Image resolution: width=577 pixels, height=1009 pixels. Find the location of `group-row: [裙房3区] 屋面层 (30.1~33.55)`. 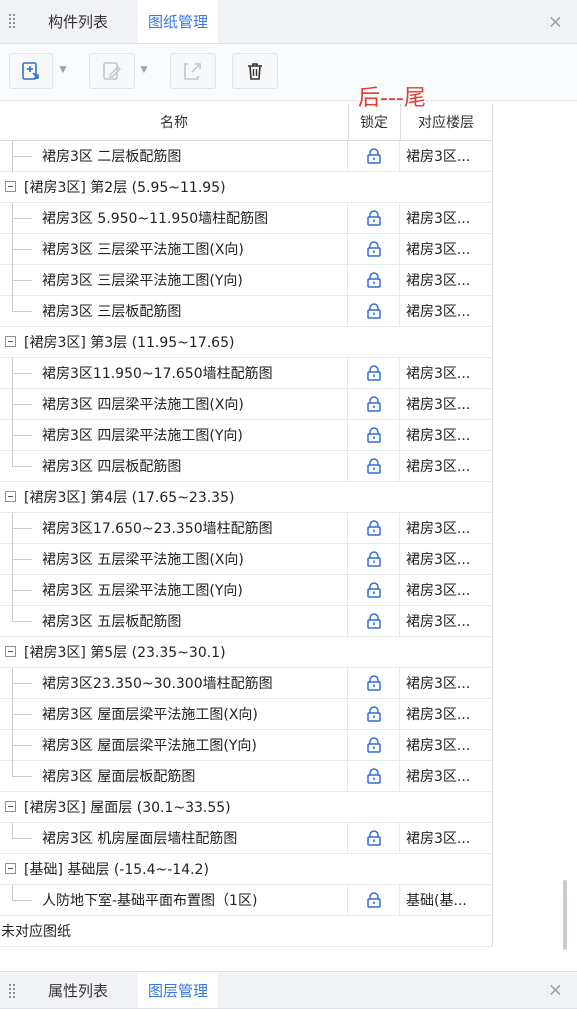

group-row: [裙房3区] 屋面层 (30.1~33.55) is located at coordinates (246, 807).